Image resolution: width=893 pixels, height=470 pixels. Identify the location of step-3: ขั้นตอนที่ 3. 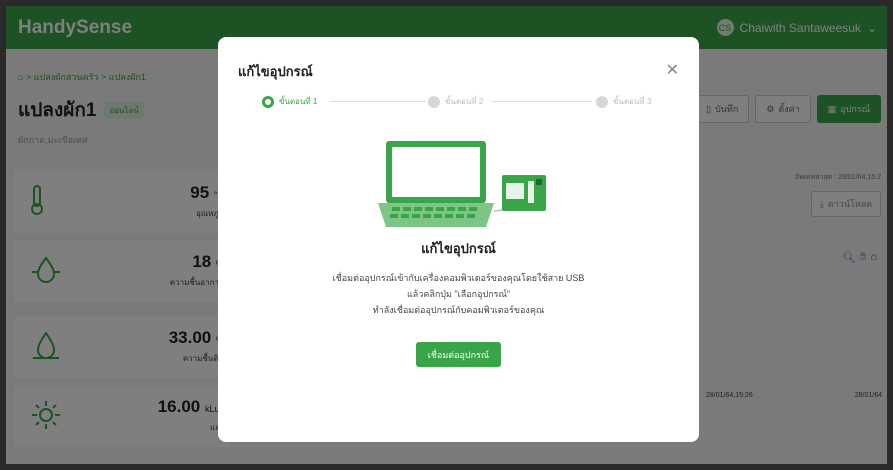
(623, 101).